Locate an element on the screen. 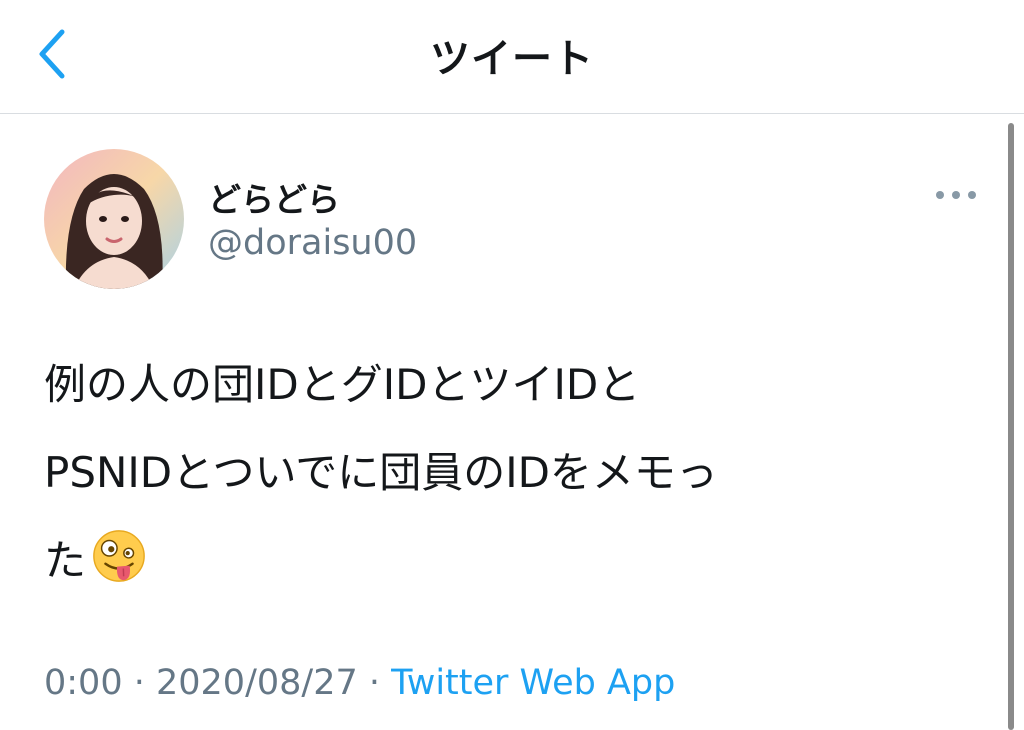  scrollbar is located at coordinates (1011, 426).